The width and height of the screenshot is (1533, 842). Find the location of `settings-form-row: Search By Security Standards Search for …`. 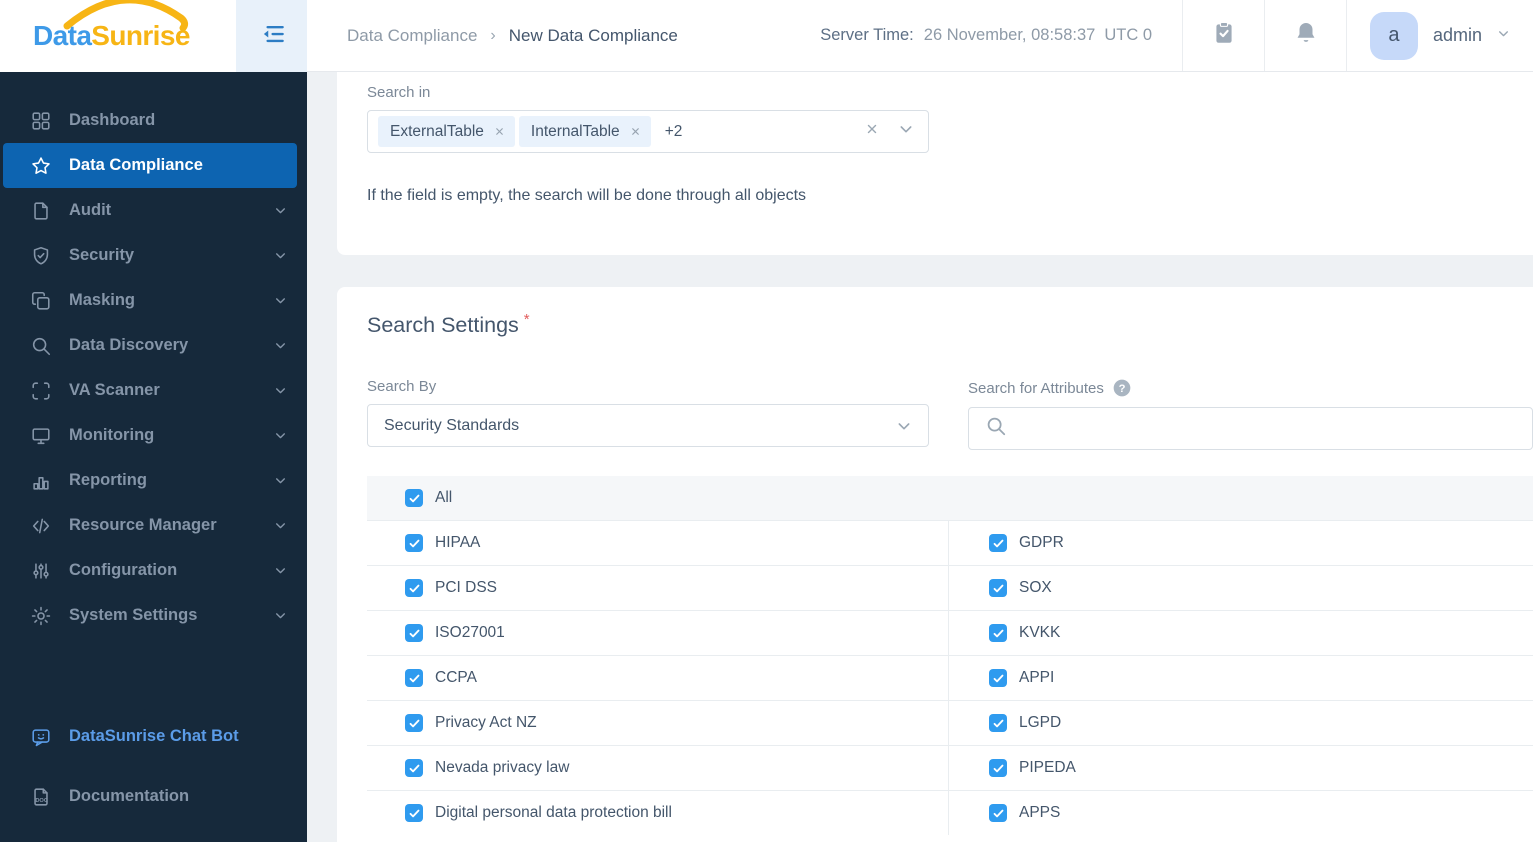

settings-form-row: Search By Security Standards Search for … is located at coordinates (950, 414).